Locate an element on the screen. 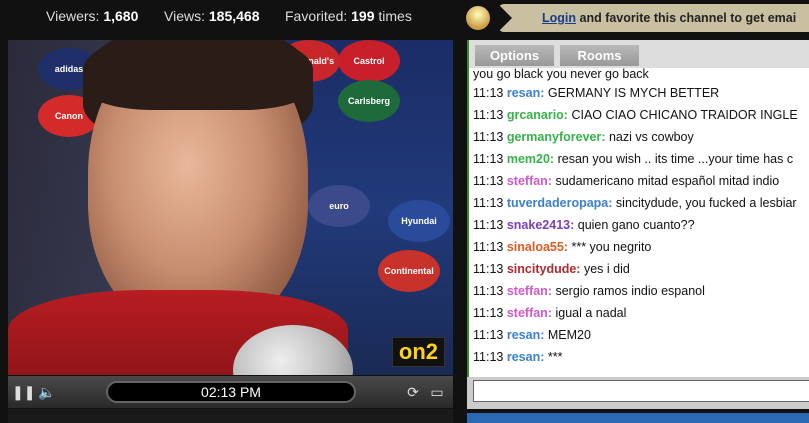 This screenshot has height=423, width=809. message-username: sincitydude: is located at coordinates (544, 269).